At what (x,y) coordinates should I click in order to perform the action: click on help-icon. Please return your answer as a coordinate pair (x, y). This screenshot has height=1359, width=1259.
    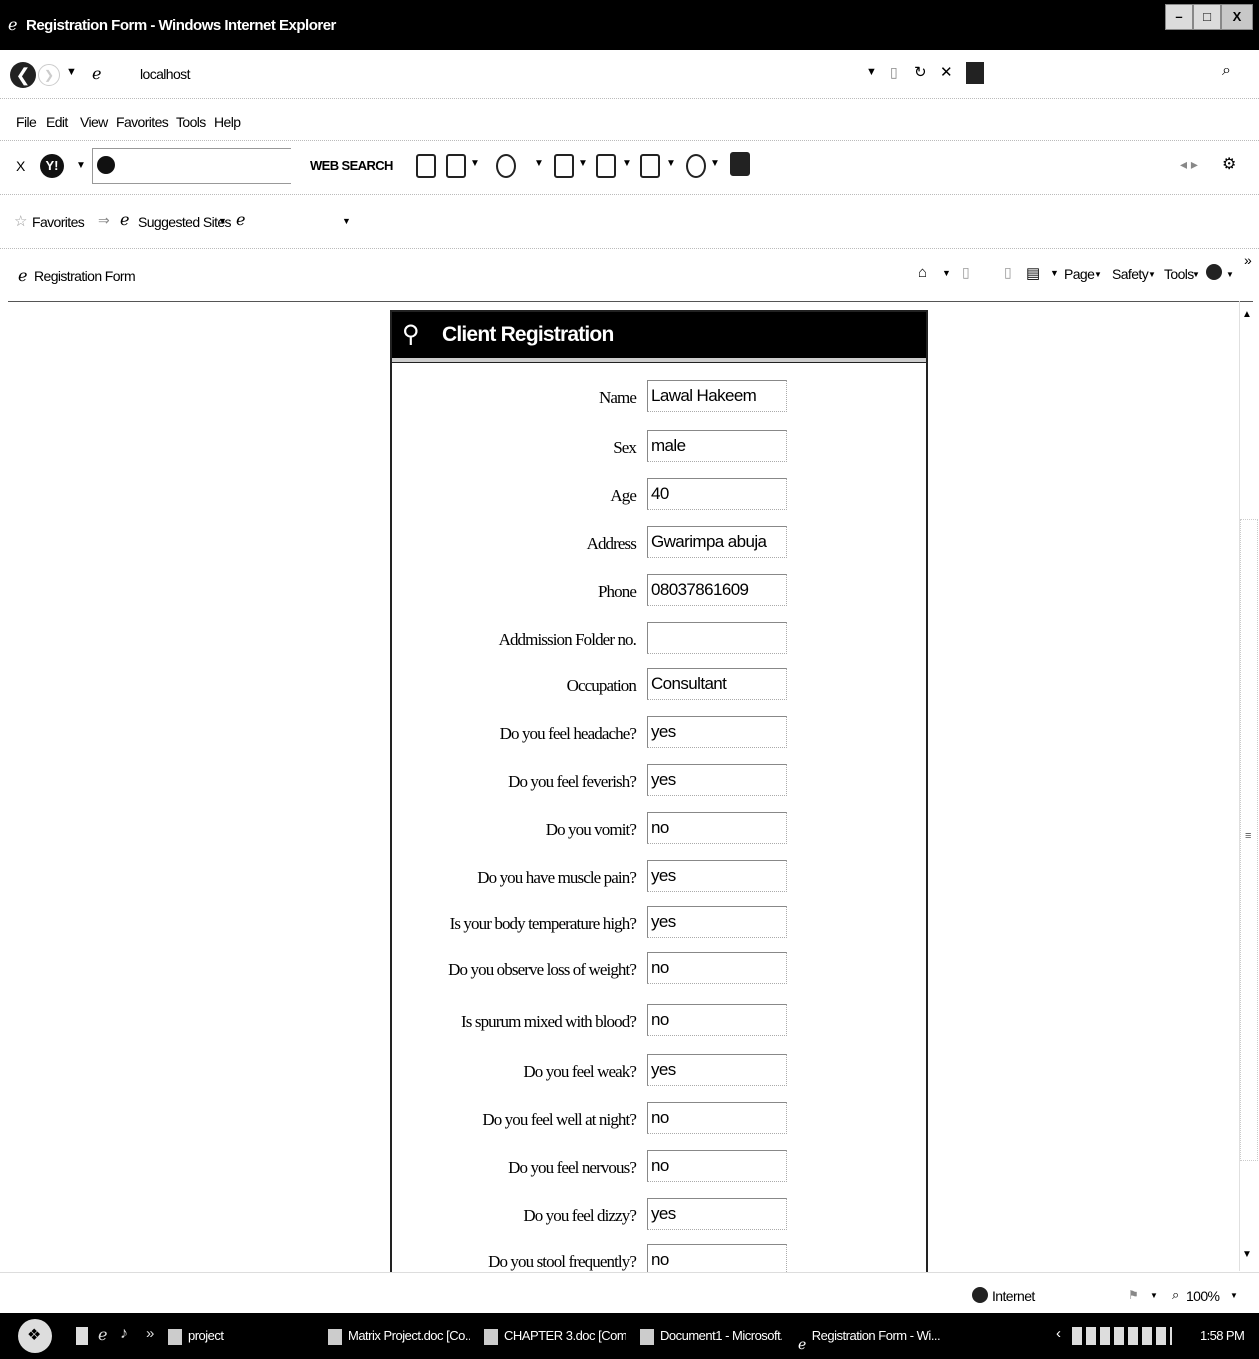
    Looking at the image, I should click on (1214, 272).